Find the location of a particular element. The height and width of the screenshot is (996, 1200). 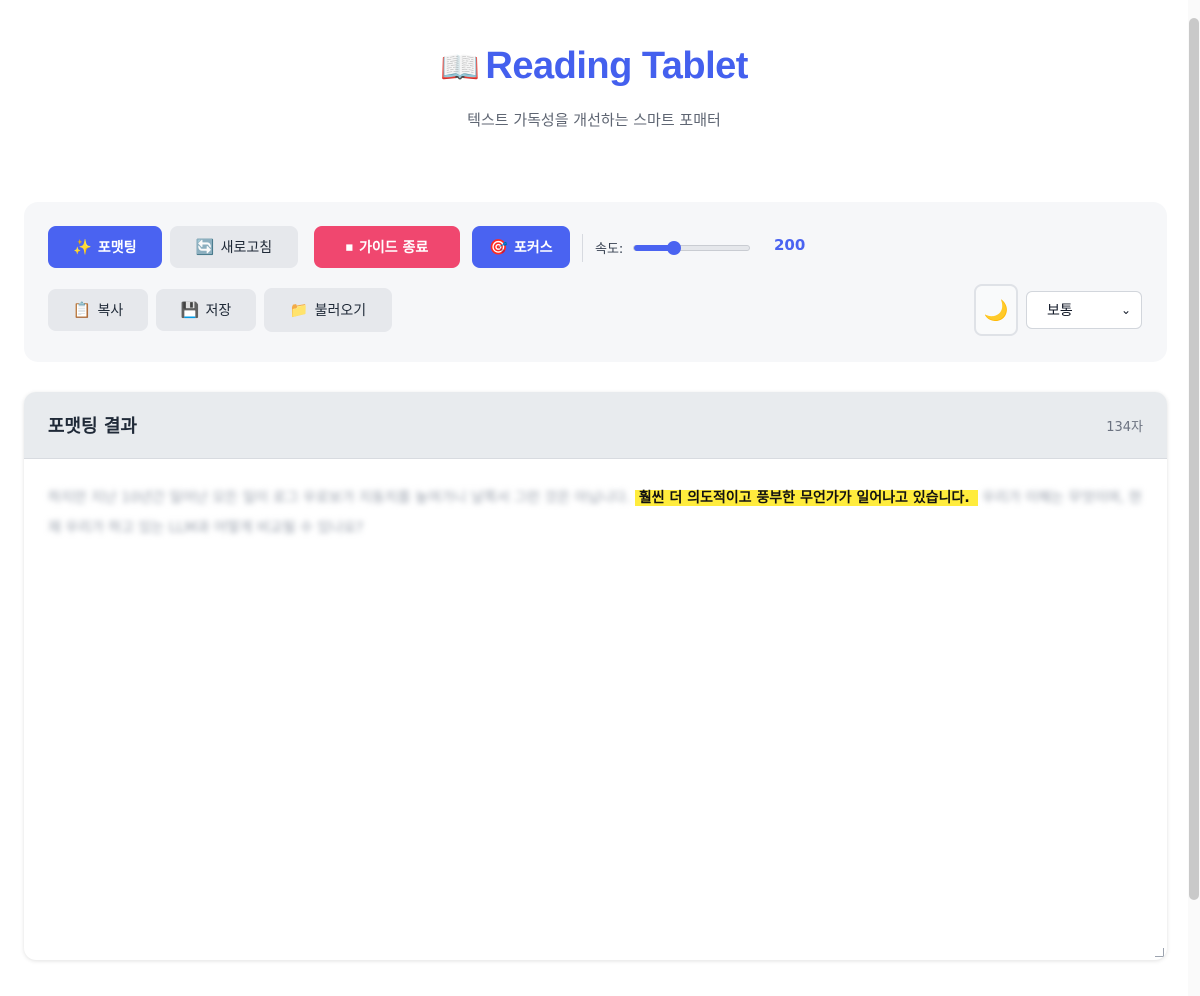

app-title-text: Reading Tablet is located at coordinates (616, 66).